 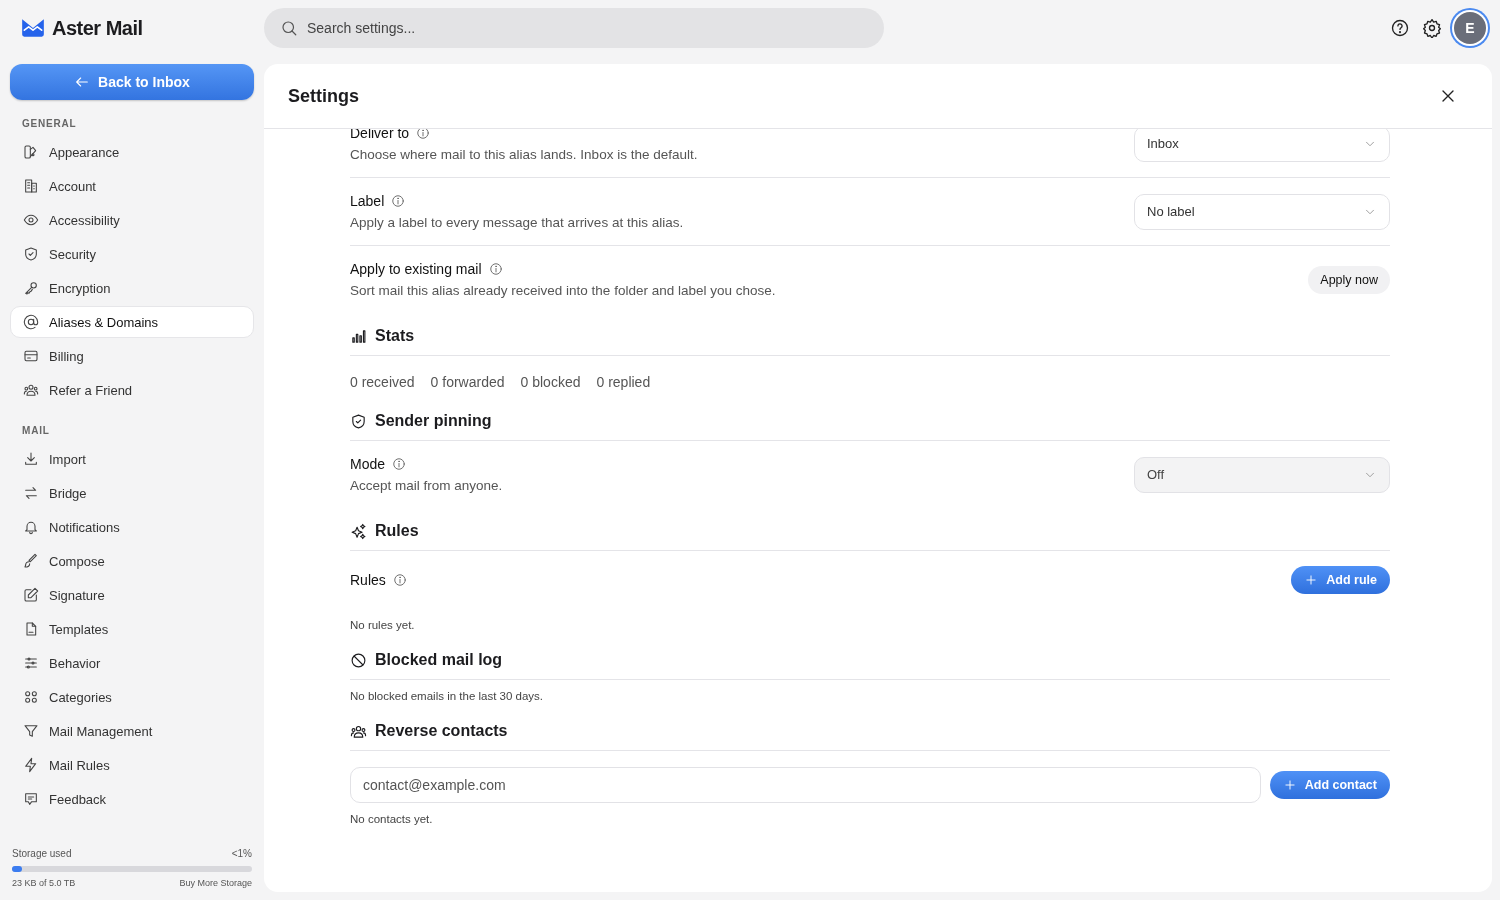 What do you see at coordinates (31, 356) in the screenshot?
I see `credit-card-icon` at bounding box center [31, 356].